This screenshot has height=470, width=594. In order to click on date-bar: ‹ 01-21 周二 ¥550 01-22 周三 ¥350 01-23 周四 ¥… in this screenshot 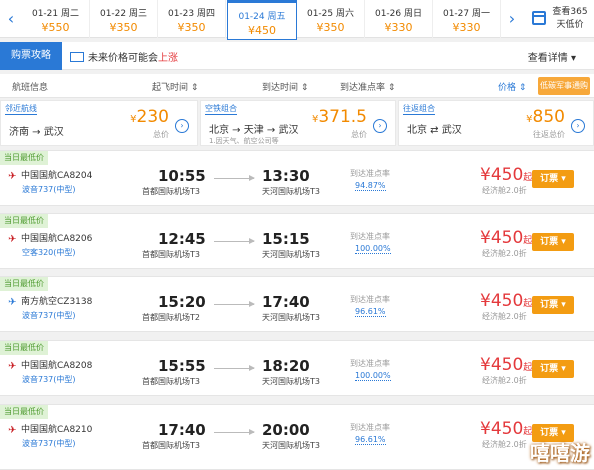, I will do `click(297, 20)`.